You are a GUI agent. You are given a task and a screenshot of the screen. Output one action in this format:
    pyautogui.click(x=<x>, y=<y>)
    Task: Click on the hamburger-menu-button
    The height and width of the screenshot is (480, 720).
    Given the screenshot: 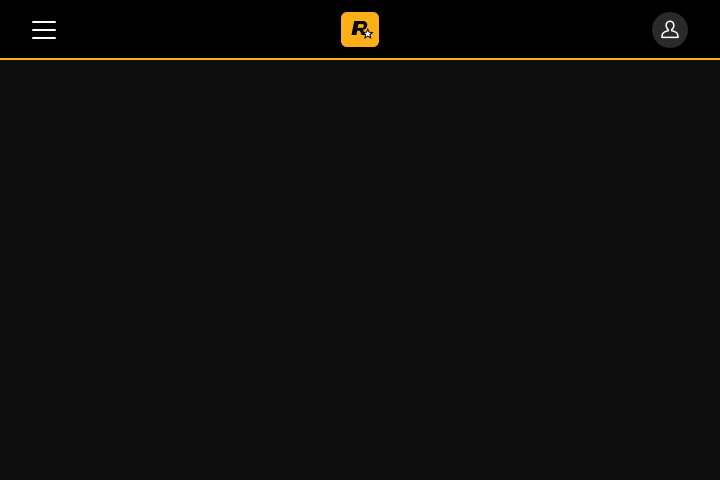 What is the action you would take?
    pyautogui.click(x=44, y=30)
    